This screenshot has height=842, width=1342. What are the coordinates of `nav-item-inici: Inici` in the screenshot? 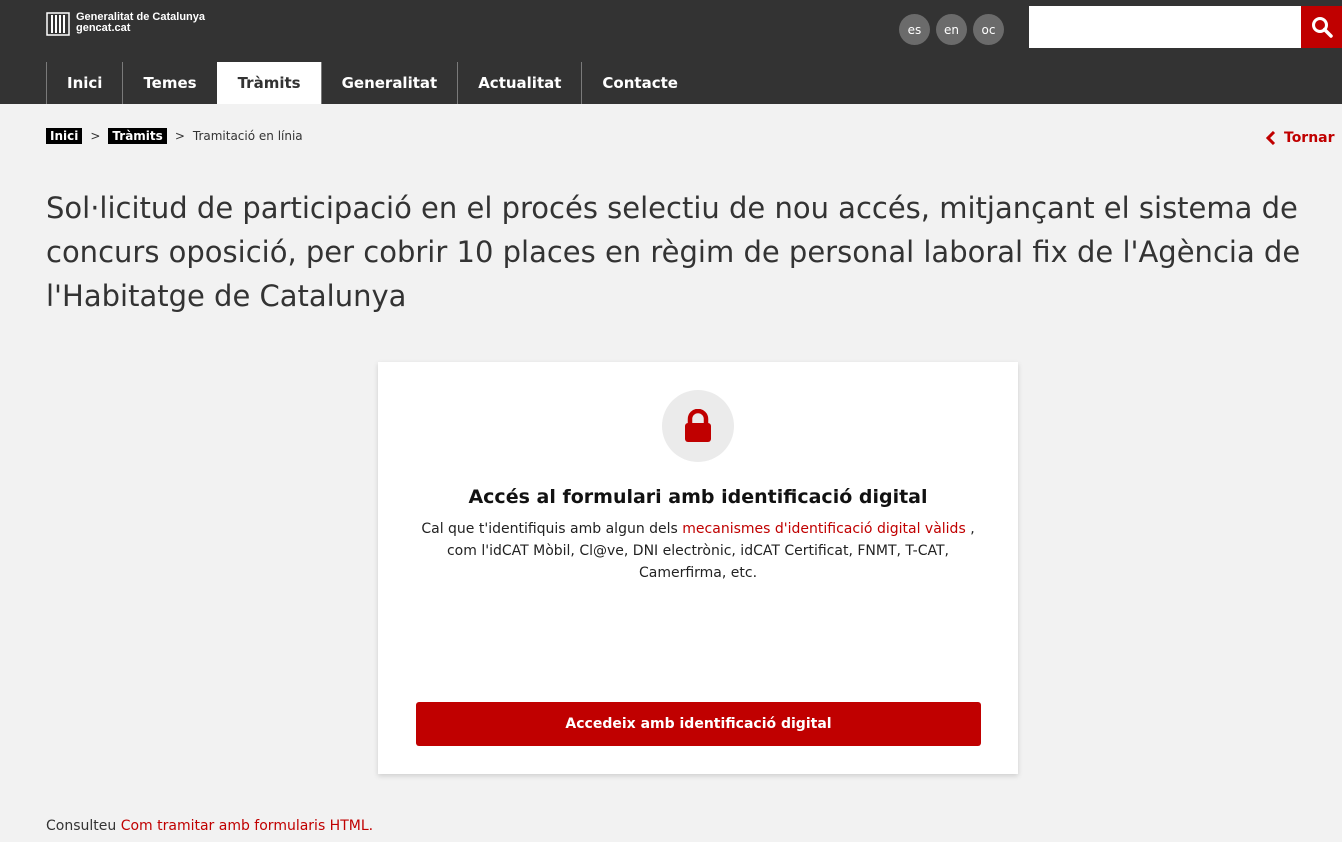 It's located at (84, 83).